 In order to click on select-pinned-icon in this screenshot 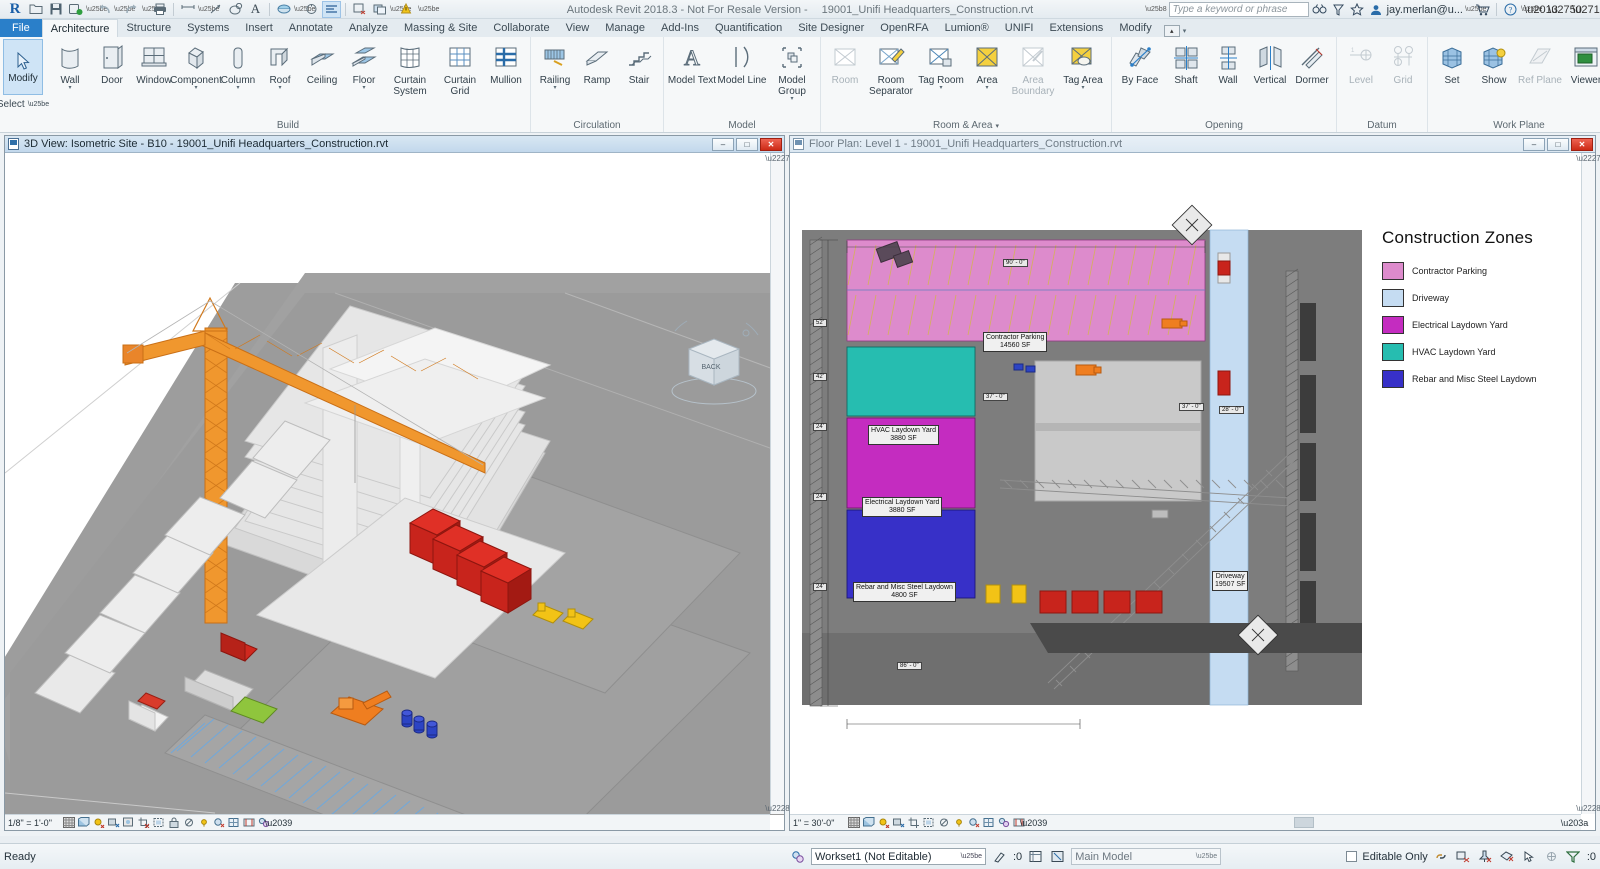, I will do `click(1485, 856)`.